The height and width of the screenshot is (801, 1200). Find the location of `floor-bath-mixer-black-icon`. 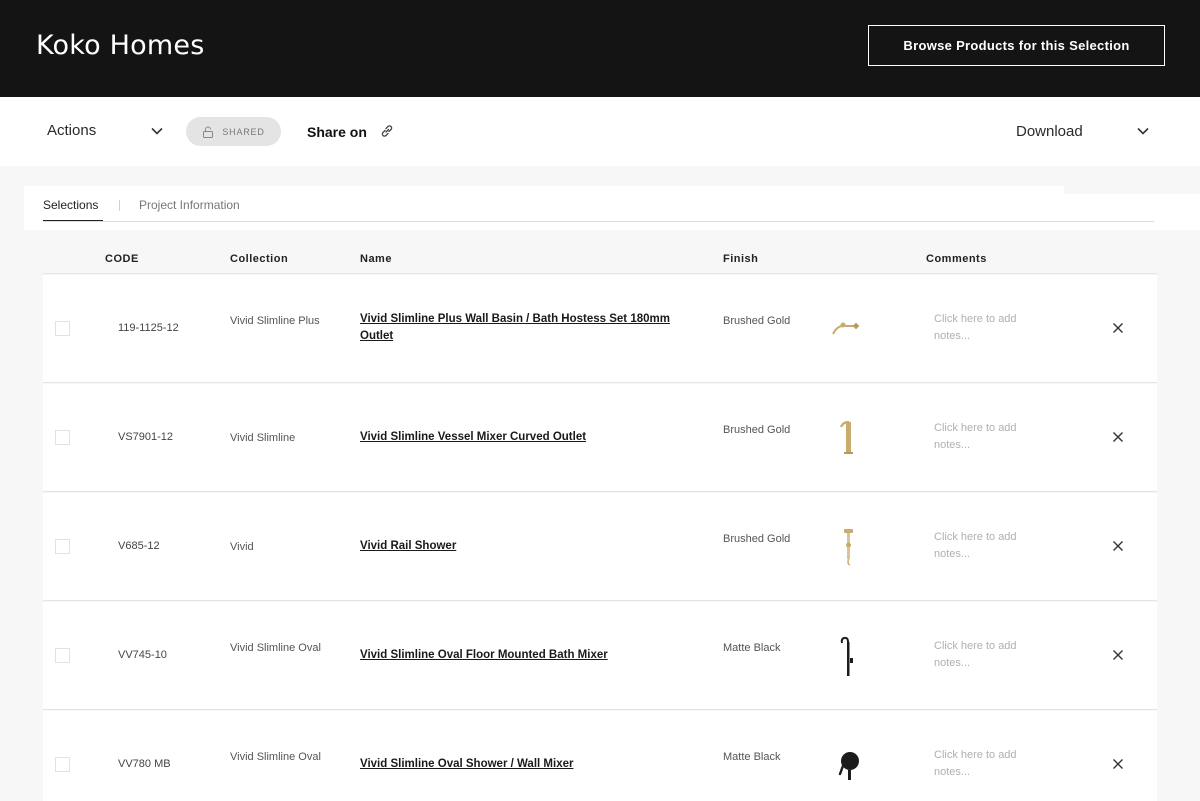

floor-bath-mixer-black-icon is located at coordinates (846, 656).